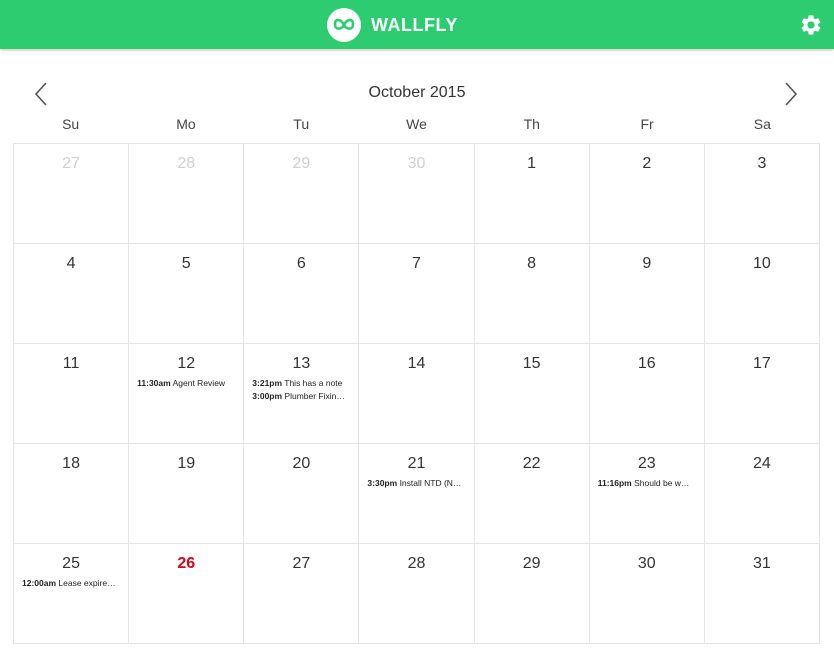 This screenshot has width=834, height=661. I want to click on event-time: 12:00am, so click(39, 583).